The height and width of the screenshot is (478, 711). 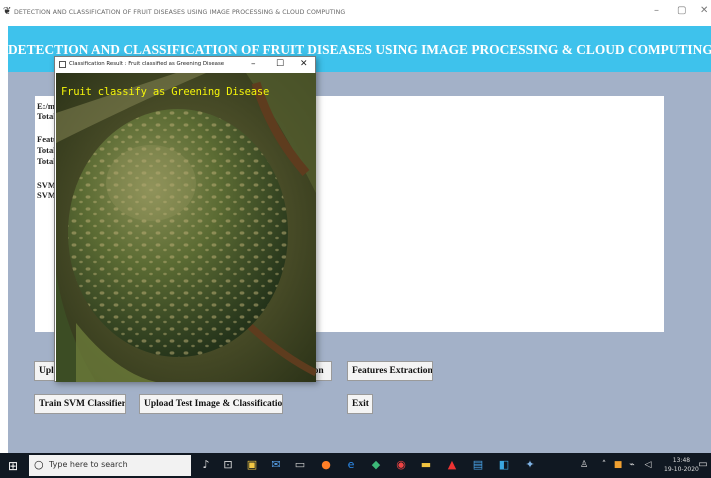 What do you see at coordinates (211, 404) in the screenshot?
I see `upload-test-image-button: Upload Test Image & Classification` at bounding box center [211, 404].